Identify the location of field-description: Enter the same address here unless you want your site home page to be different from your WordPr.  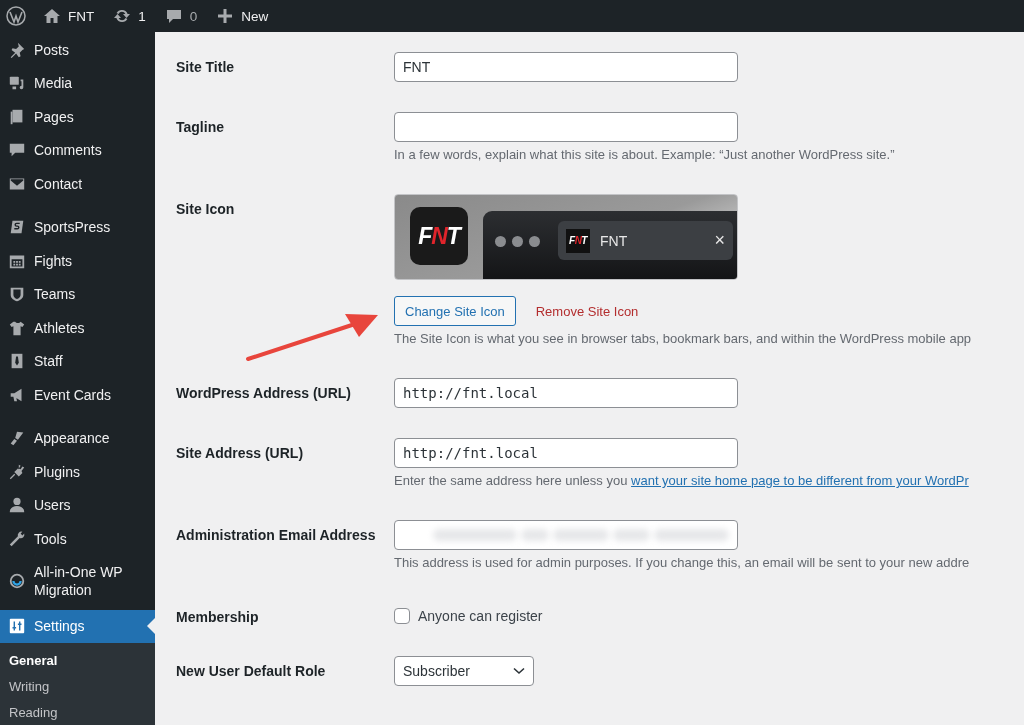
(682, 481).